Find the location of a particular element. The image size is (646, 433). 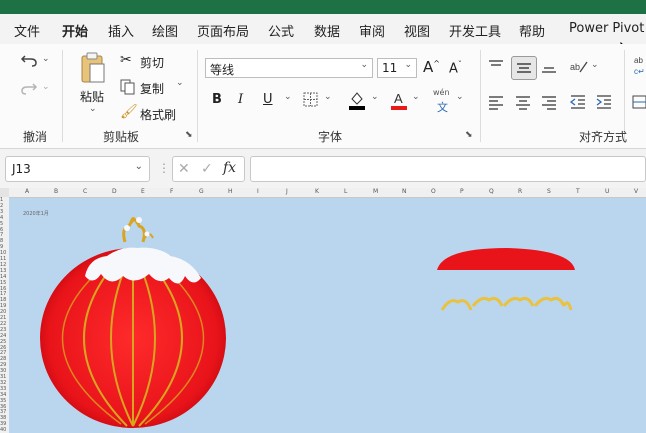

align-center-icon is located at coordinates (523, 102).